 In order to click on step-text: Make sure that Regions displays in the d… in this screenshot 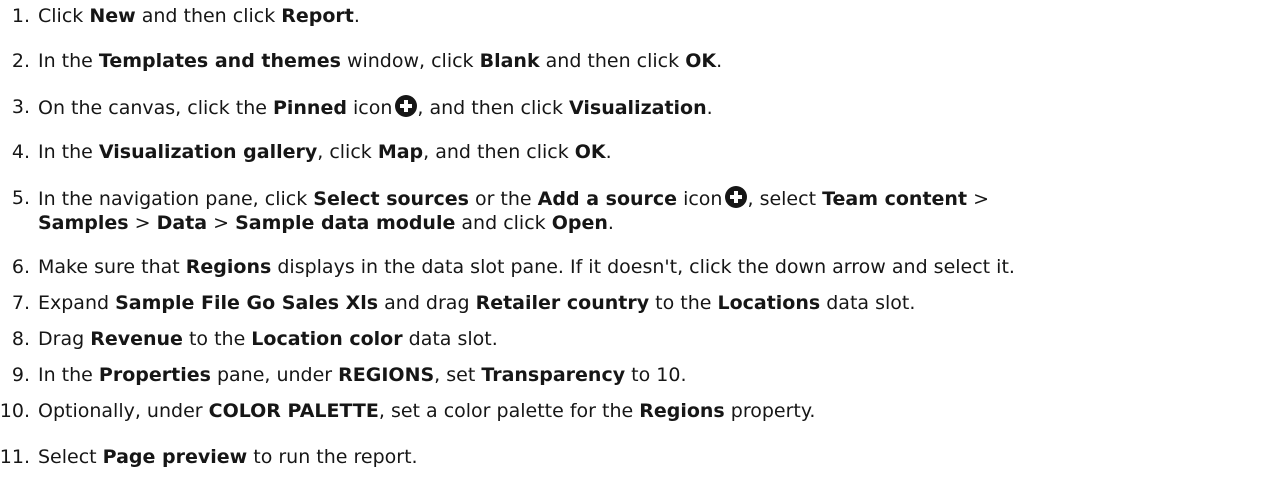, I will do `click(526, 267)`.